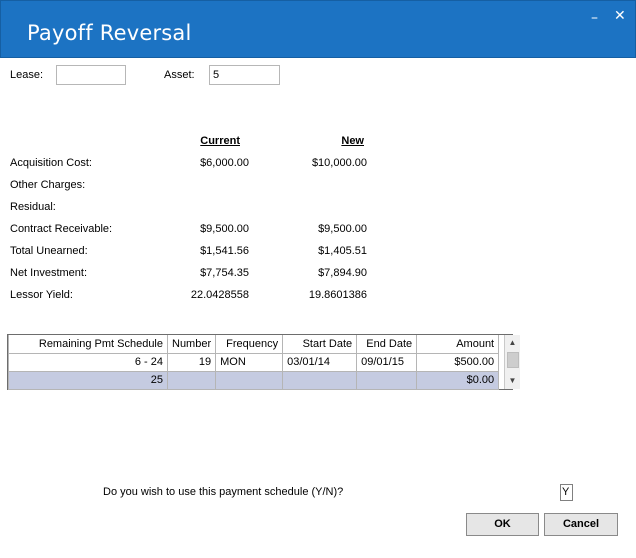  I want to click on col-header-amount: Amount, so click(458, 344).